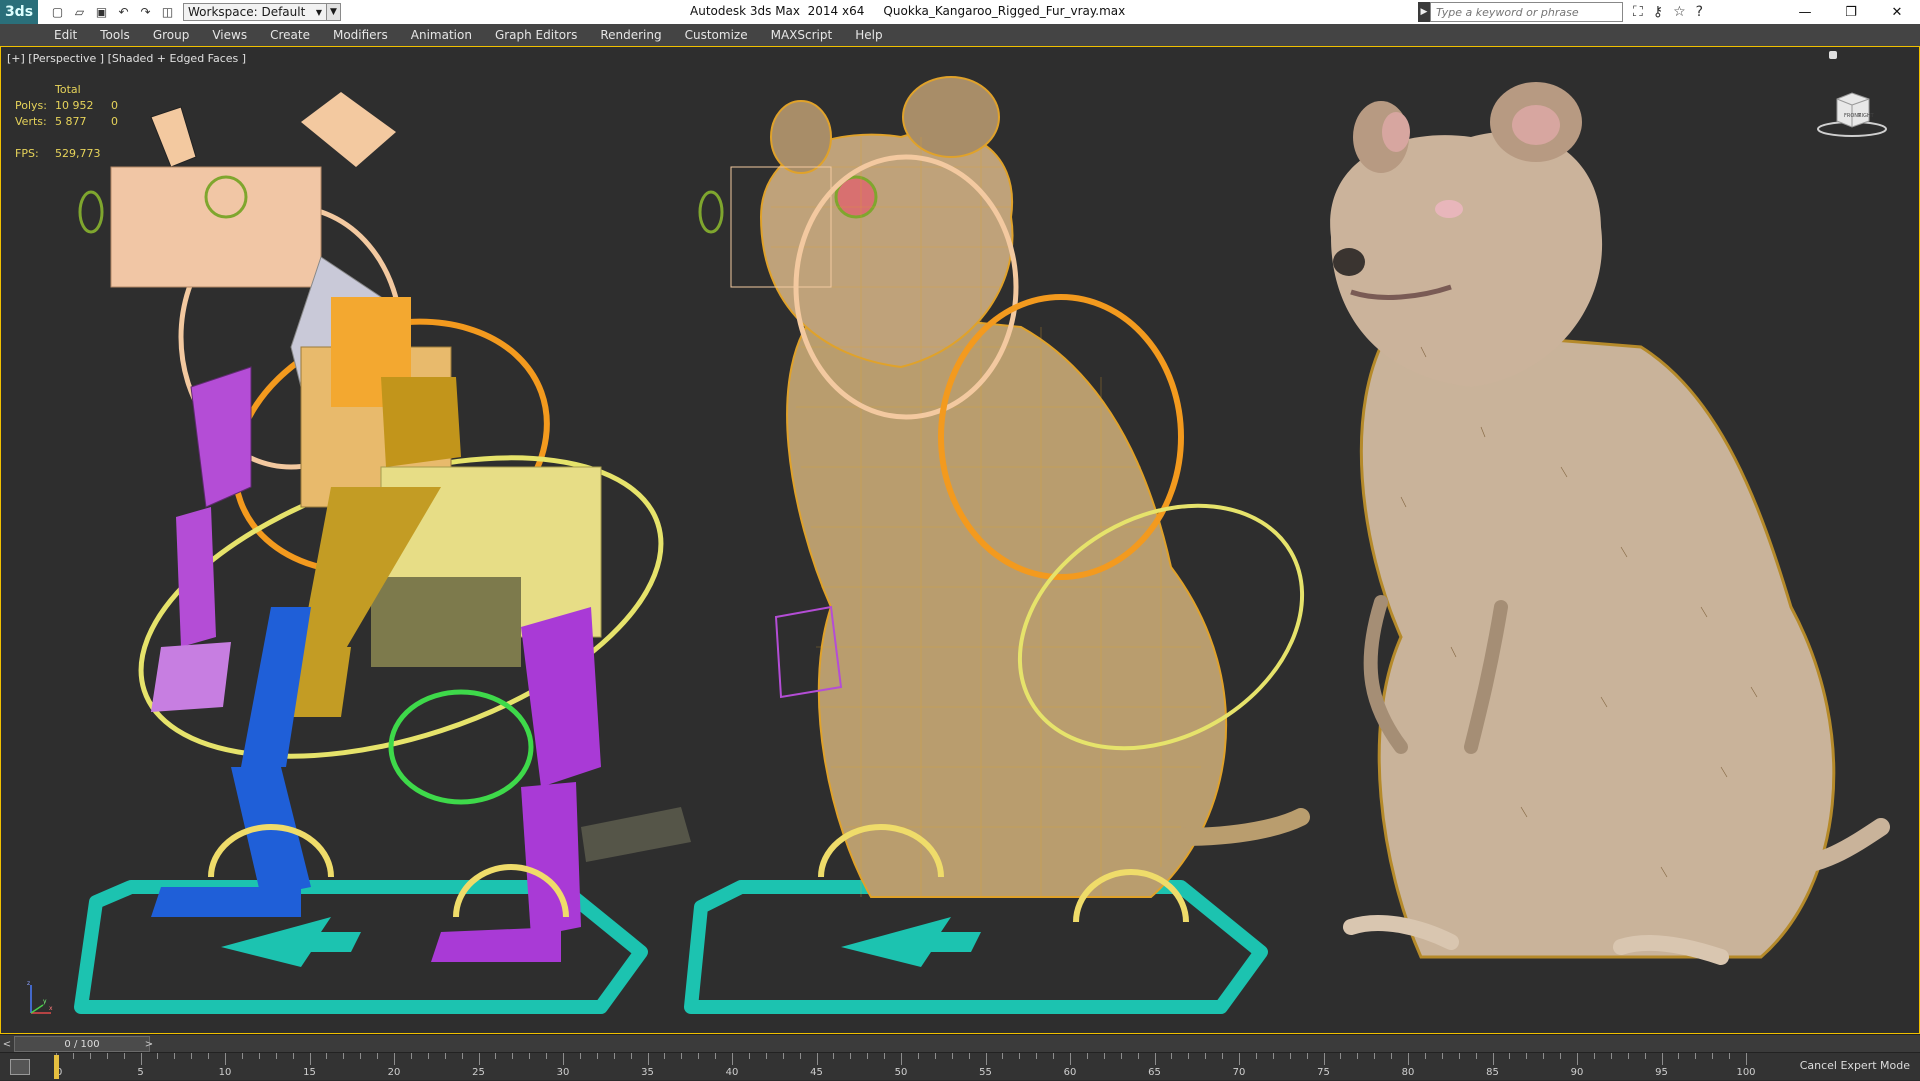 The image size is (1920, 1081). Describe the element at coordinates (1833, 55) in the screenshot. I see `lock-icon` at that location.